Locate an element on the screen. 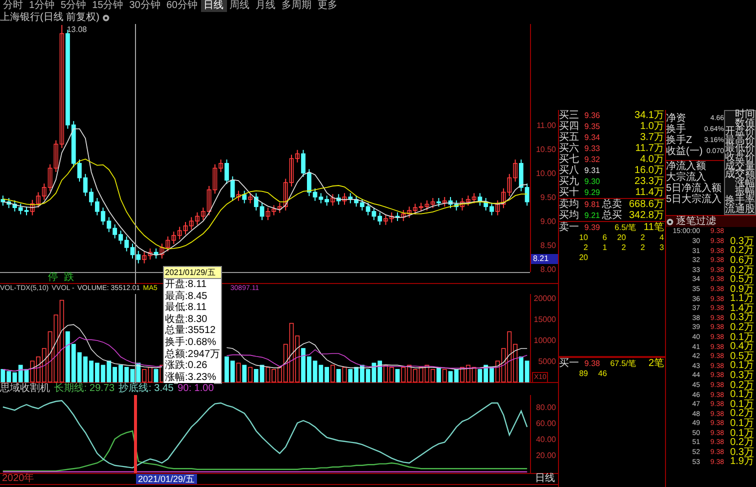  order-volume: 23.3万 is located at coordinates (649, 181).